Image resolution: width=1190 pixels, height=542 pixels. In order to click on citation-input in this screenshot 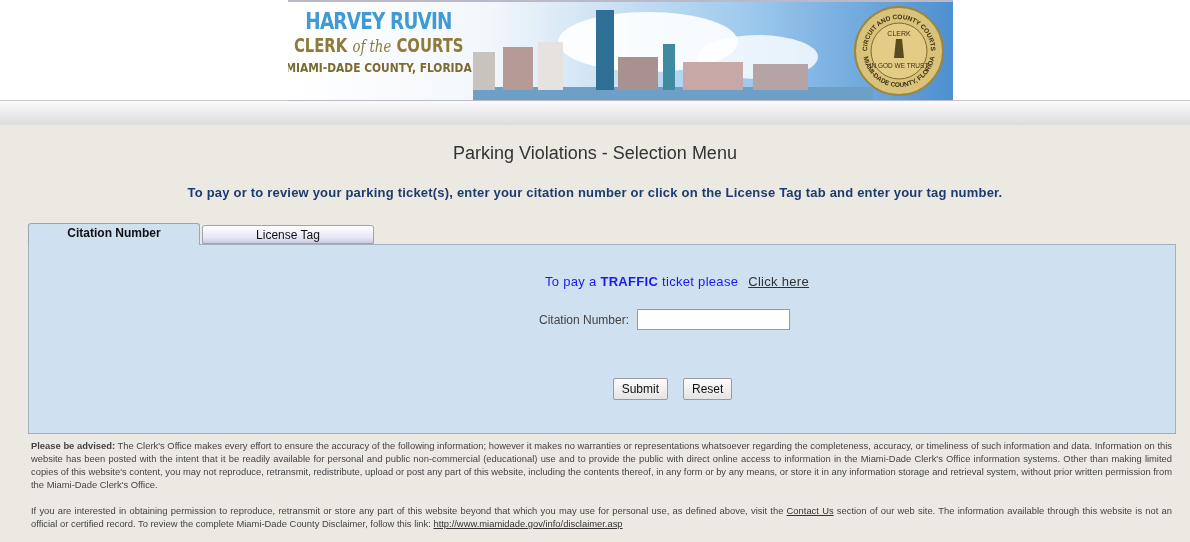, I will do `click(713, 319)`.